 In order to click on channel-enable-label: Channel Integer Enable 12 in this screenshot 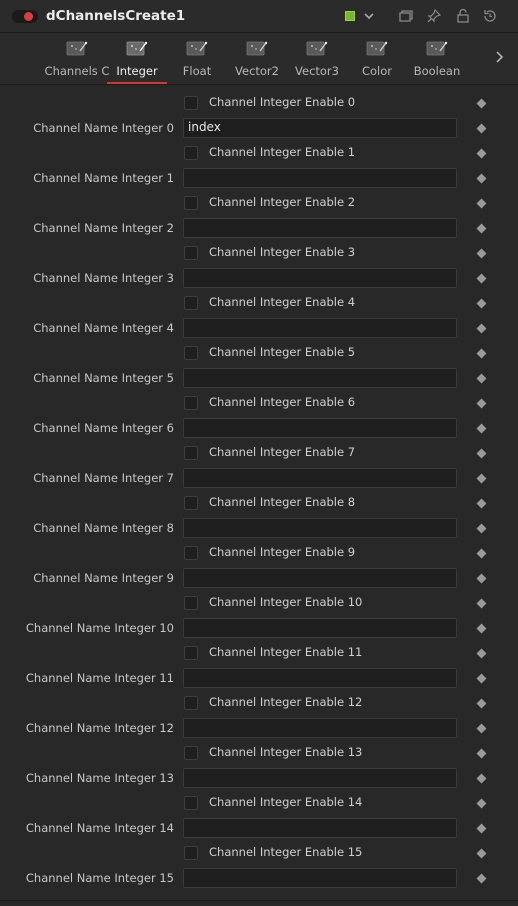, I will do `click(286, 702)`.